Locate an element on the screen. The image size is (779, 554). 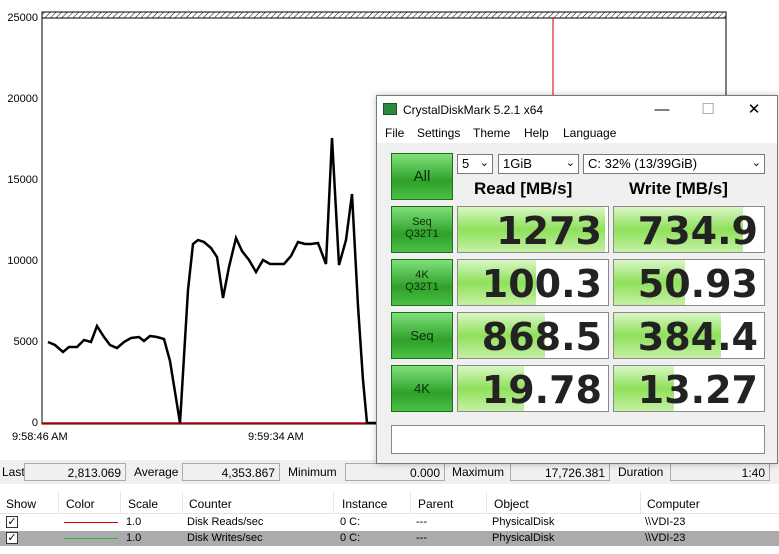
title-bar: CrystalDiskMark 5.2.1 x64 — ☐ ✕ is located at coordinates (577, 109).